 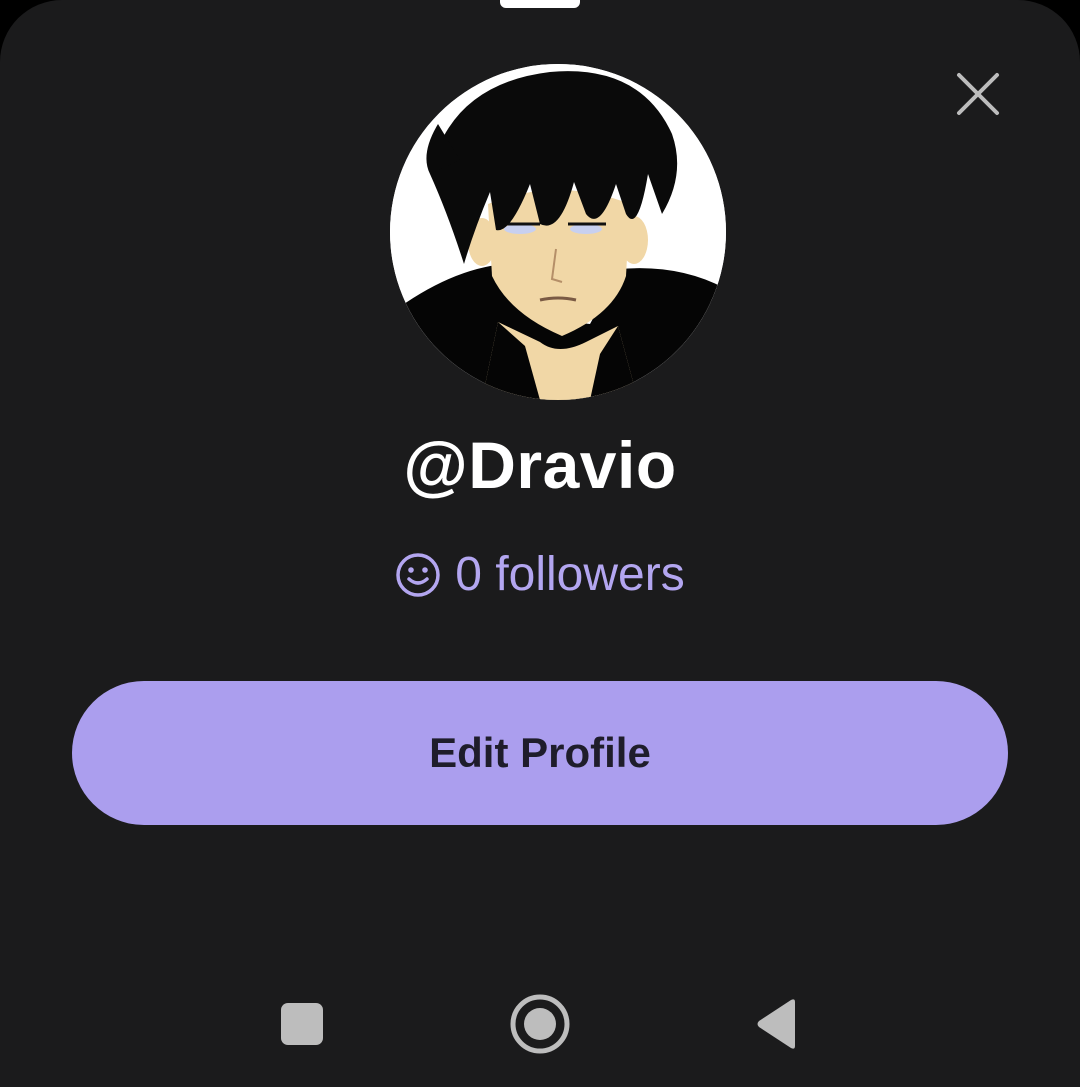 What do you see at coordinates (540, 753) in the screenshot?
I see `edit-profile-button: Edit Profile` at bounding box center [540, 753].